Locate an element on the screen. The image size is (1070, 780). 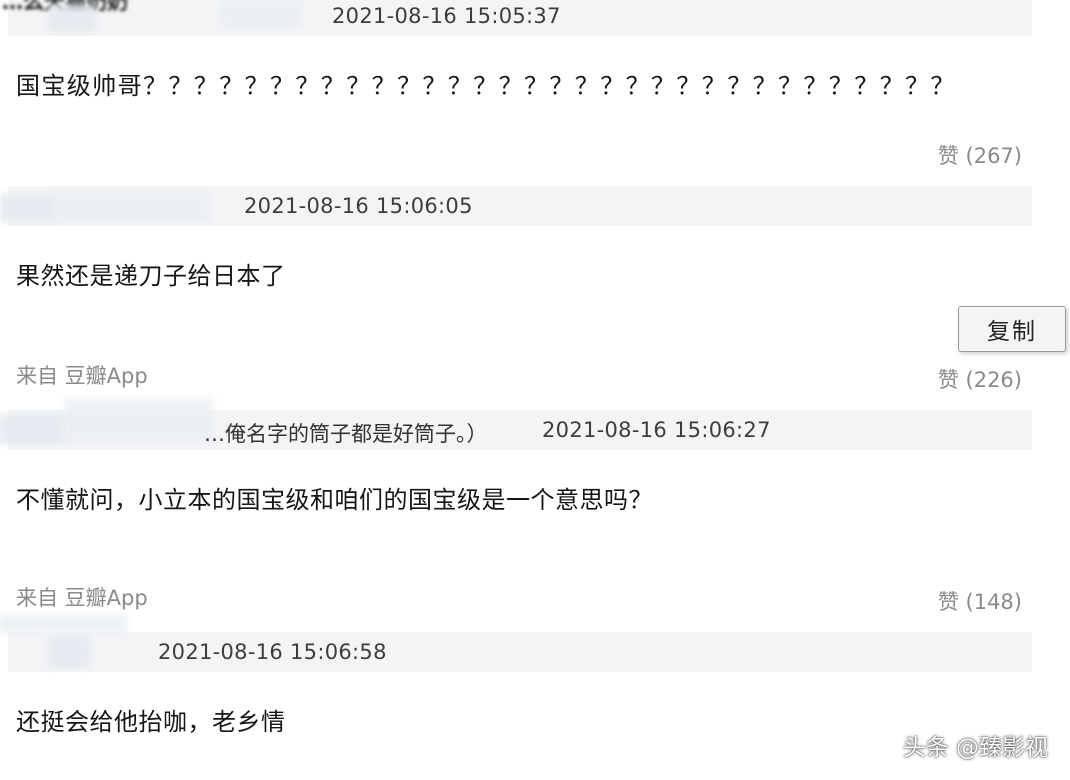
comment-timestamp: 2021-08-16 15:06:05 is located at coordinates (358, 206).